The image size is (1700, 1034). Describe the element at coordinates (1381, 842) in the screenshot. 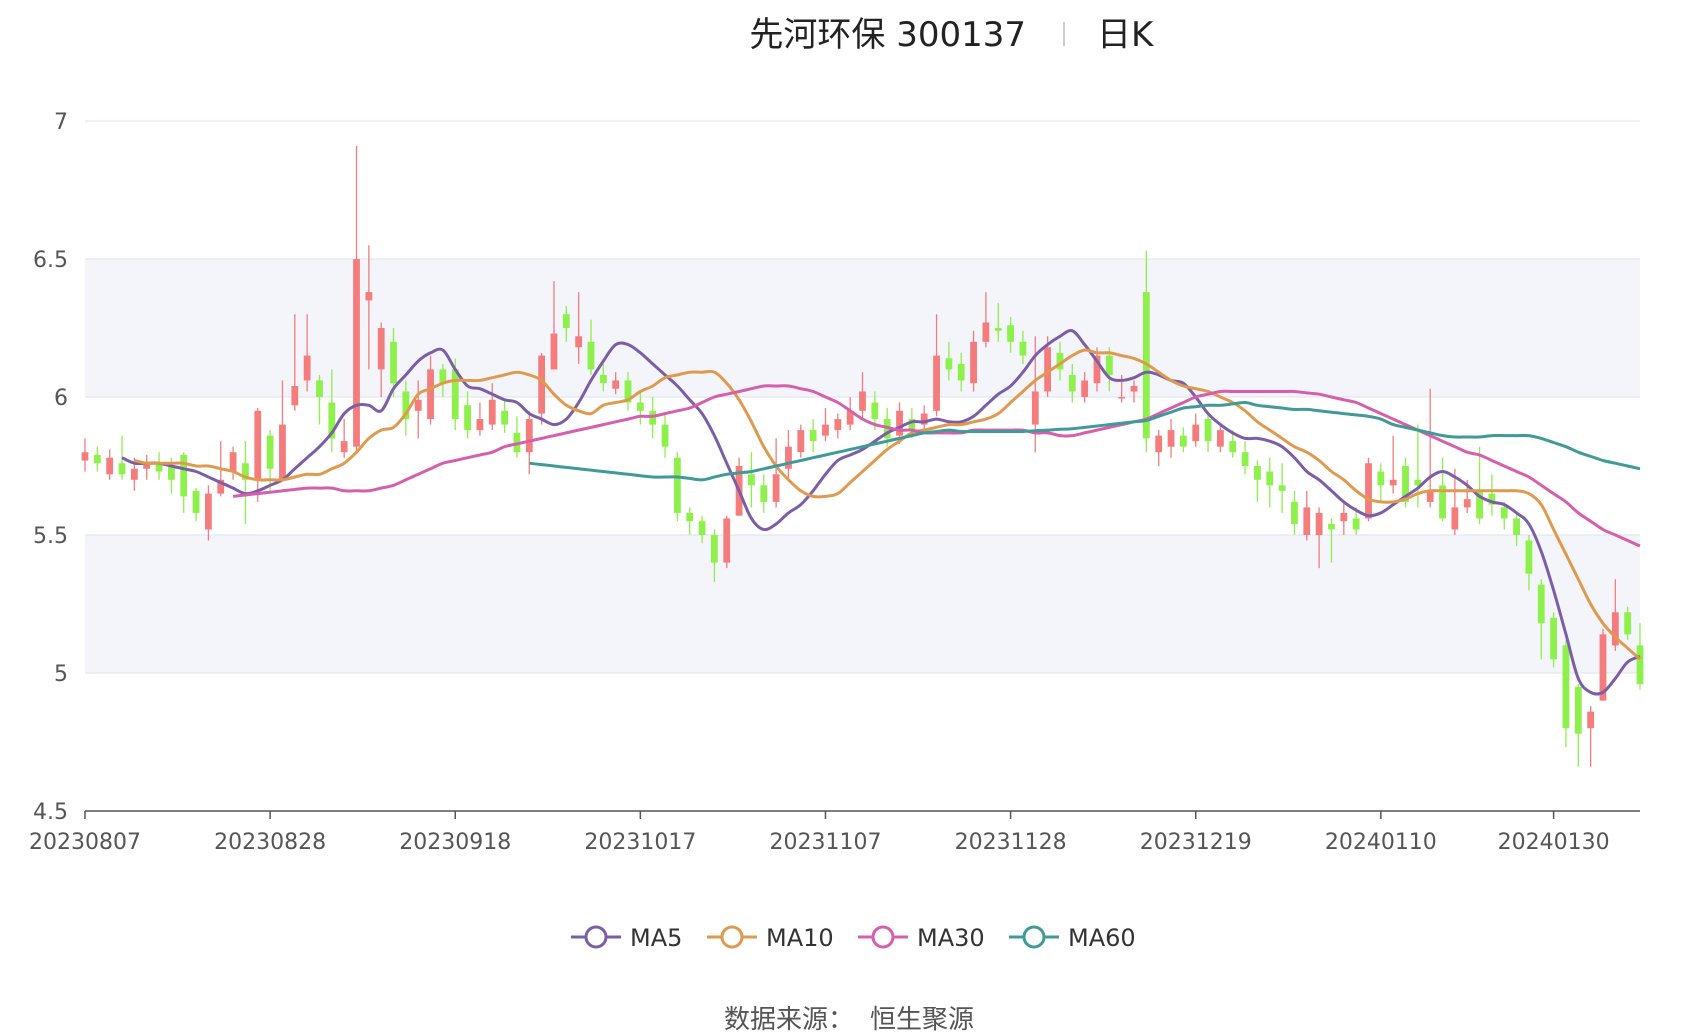

I see `x-tick-label: 20240110` at that location.